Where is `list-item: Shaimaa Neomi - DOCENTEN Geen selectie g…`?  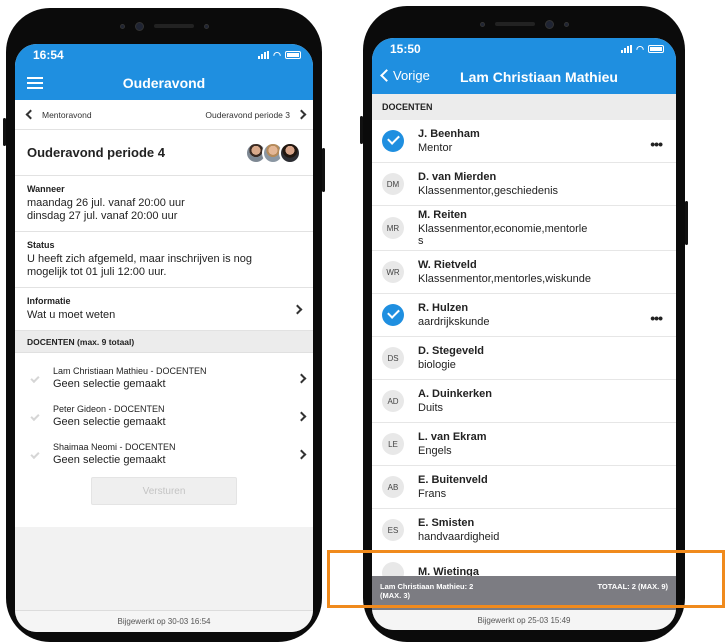 list-item: Shaimaa Neomi - DOCENTEN Geen selectie g… is located at coordinates (164, 454).